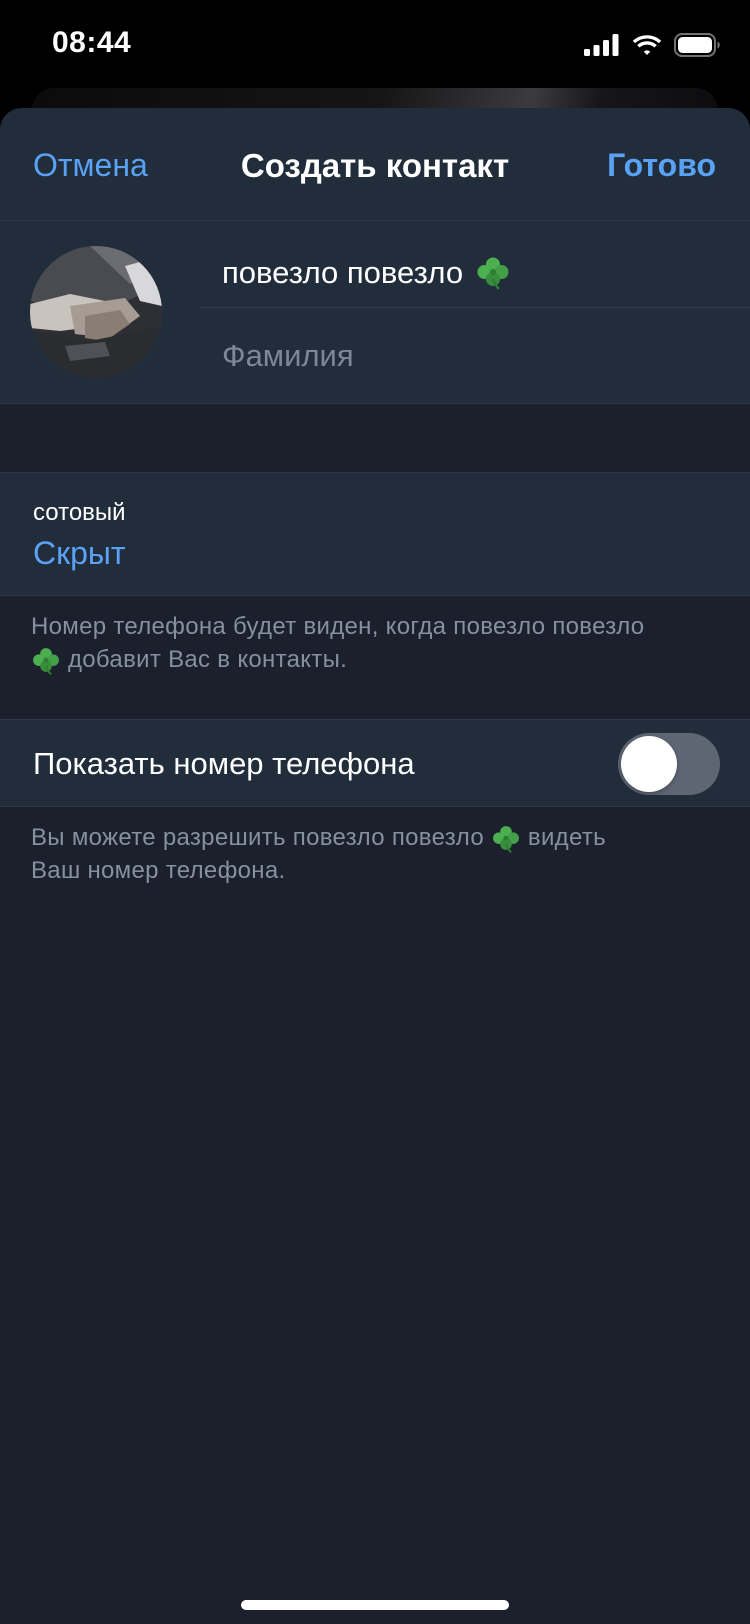  What do you see at coordinates (472, 356) in the screenshot?
I see `last-name-field: Фамилия` at bounding box center [472, 356].